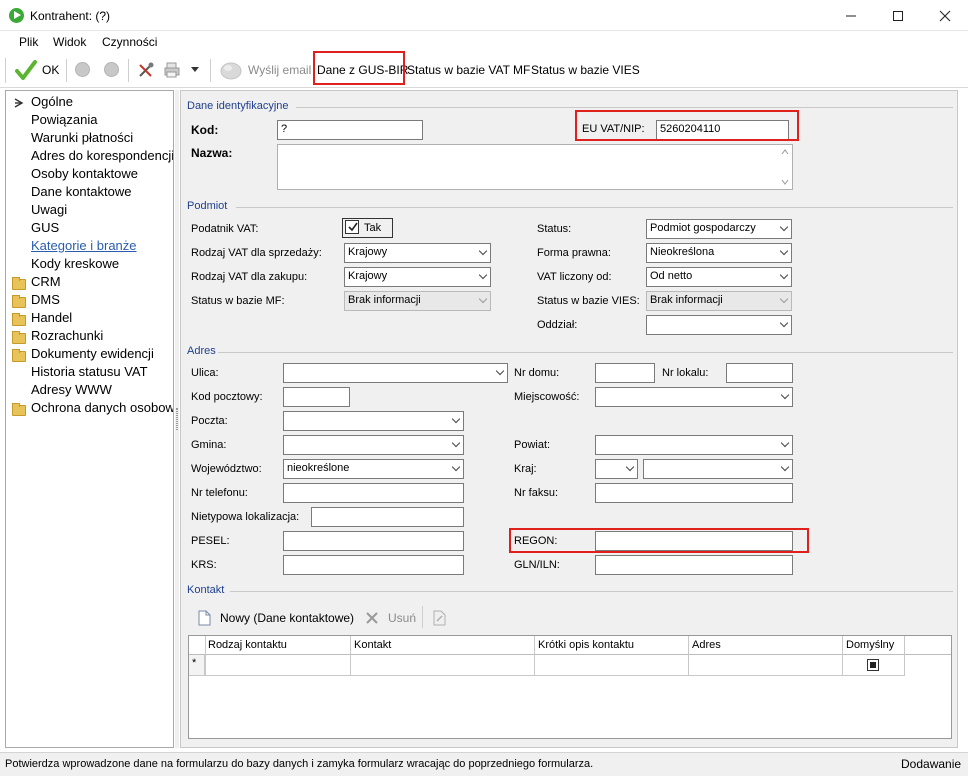 This screenshot has width=968, height=776. Describe the element at coordinates (718, 469) in the screenshot. I see `country-select` at that location.